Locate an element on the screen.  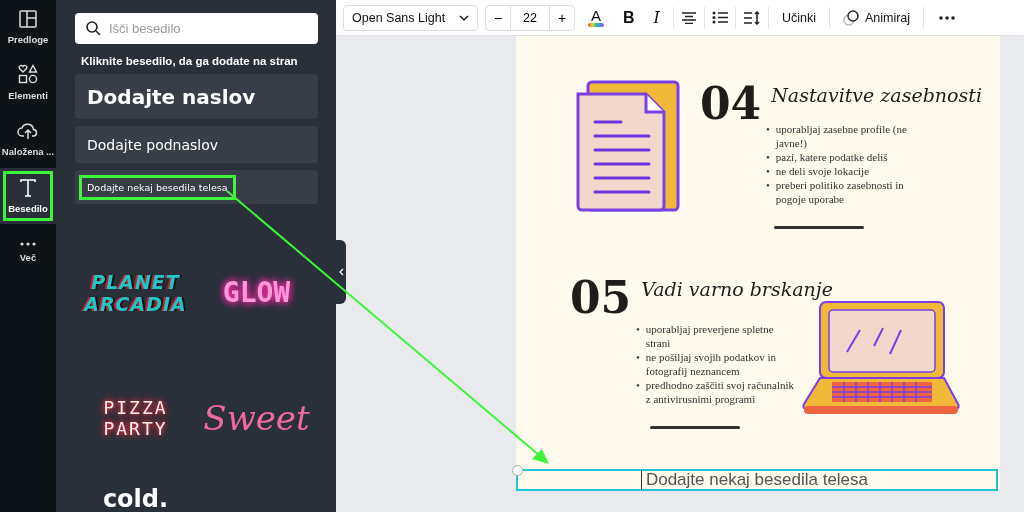
cloud-upload-icon is located at coordinates (28, 130).